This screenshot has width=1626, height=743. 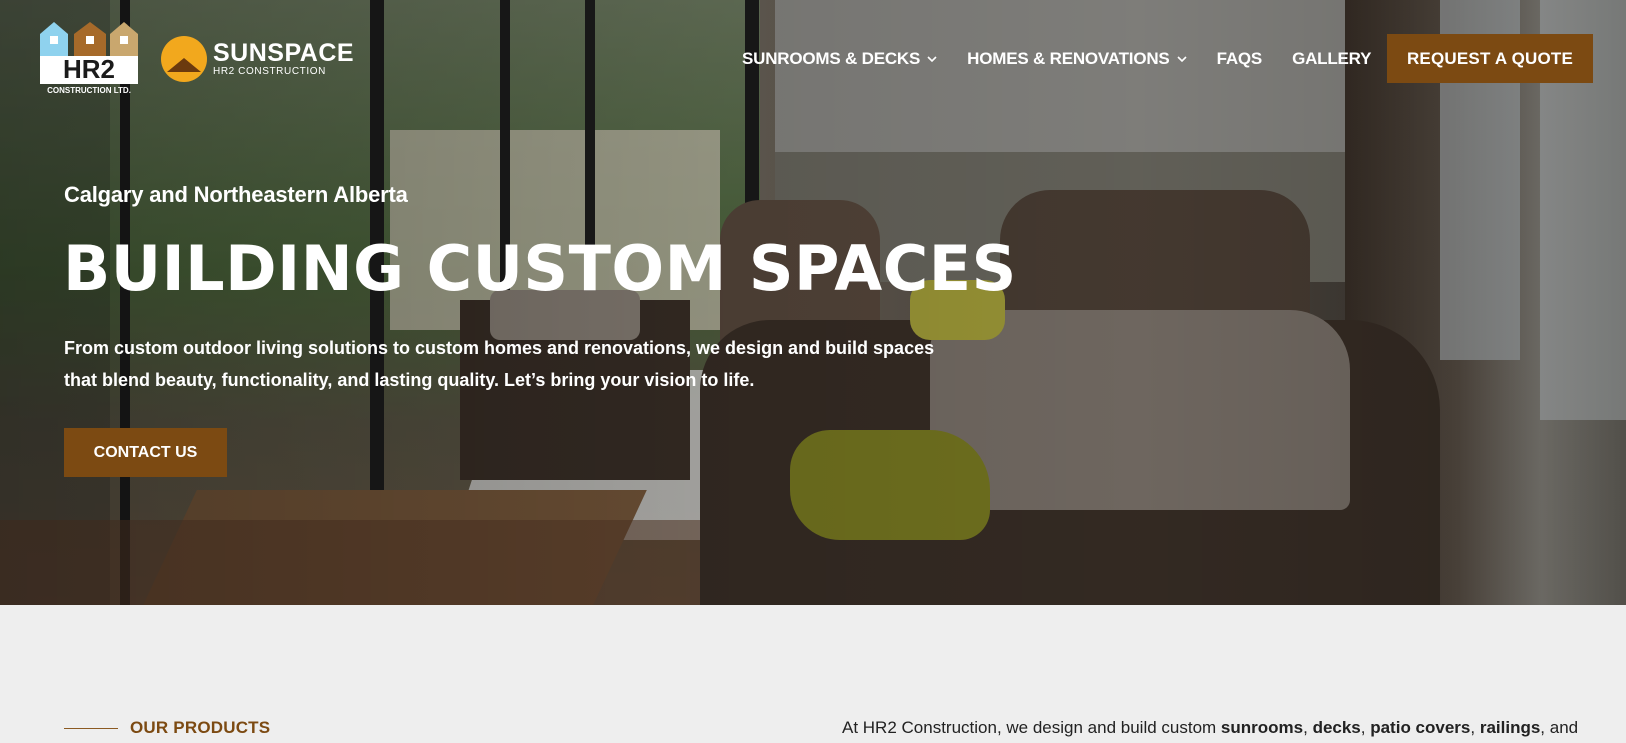 What do you see at coordinates (236, 194) in the screenshot?
I see `hero-region: Calgary and Northeastern Alberta` at bounding box center [236, 194].